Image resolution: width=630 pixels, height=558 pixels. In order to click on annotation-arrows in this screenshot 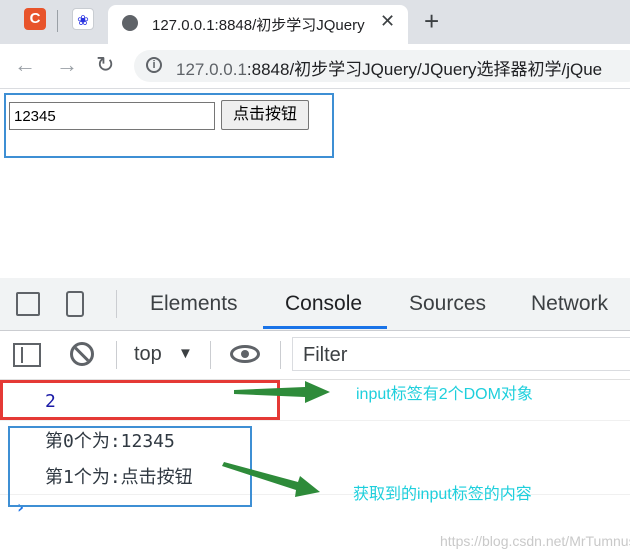, I will do `click(276, 439)`.